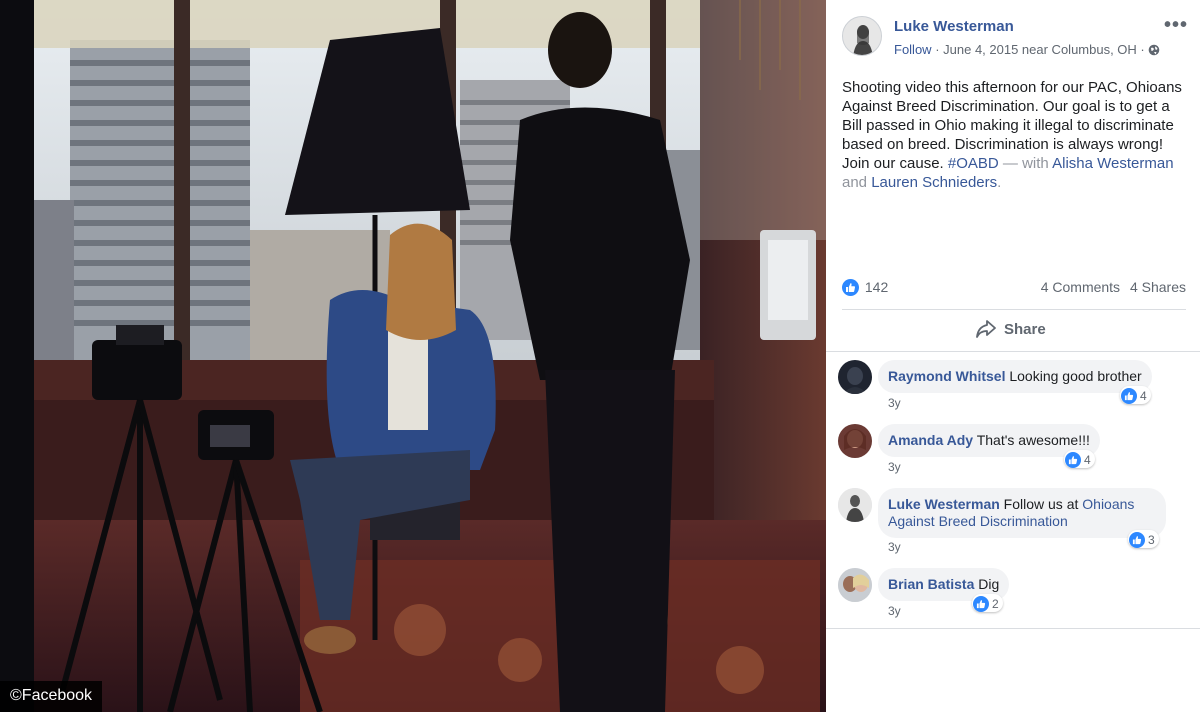  I want to click on comment-like-count: 2, so click(995, 603).